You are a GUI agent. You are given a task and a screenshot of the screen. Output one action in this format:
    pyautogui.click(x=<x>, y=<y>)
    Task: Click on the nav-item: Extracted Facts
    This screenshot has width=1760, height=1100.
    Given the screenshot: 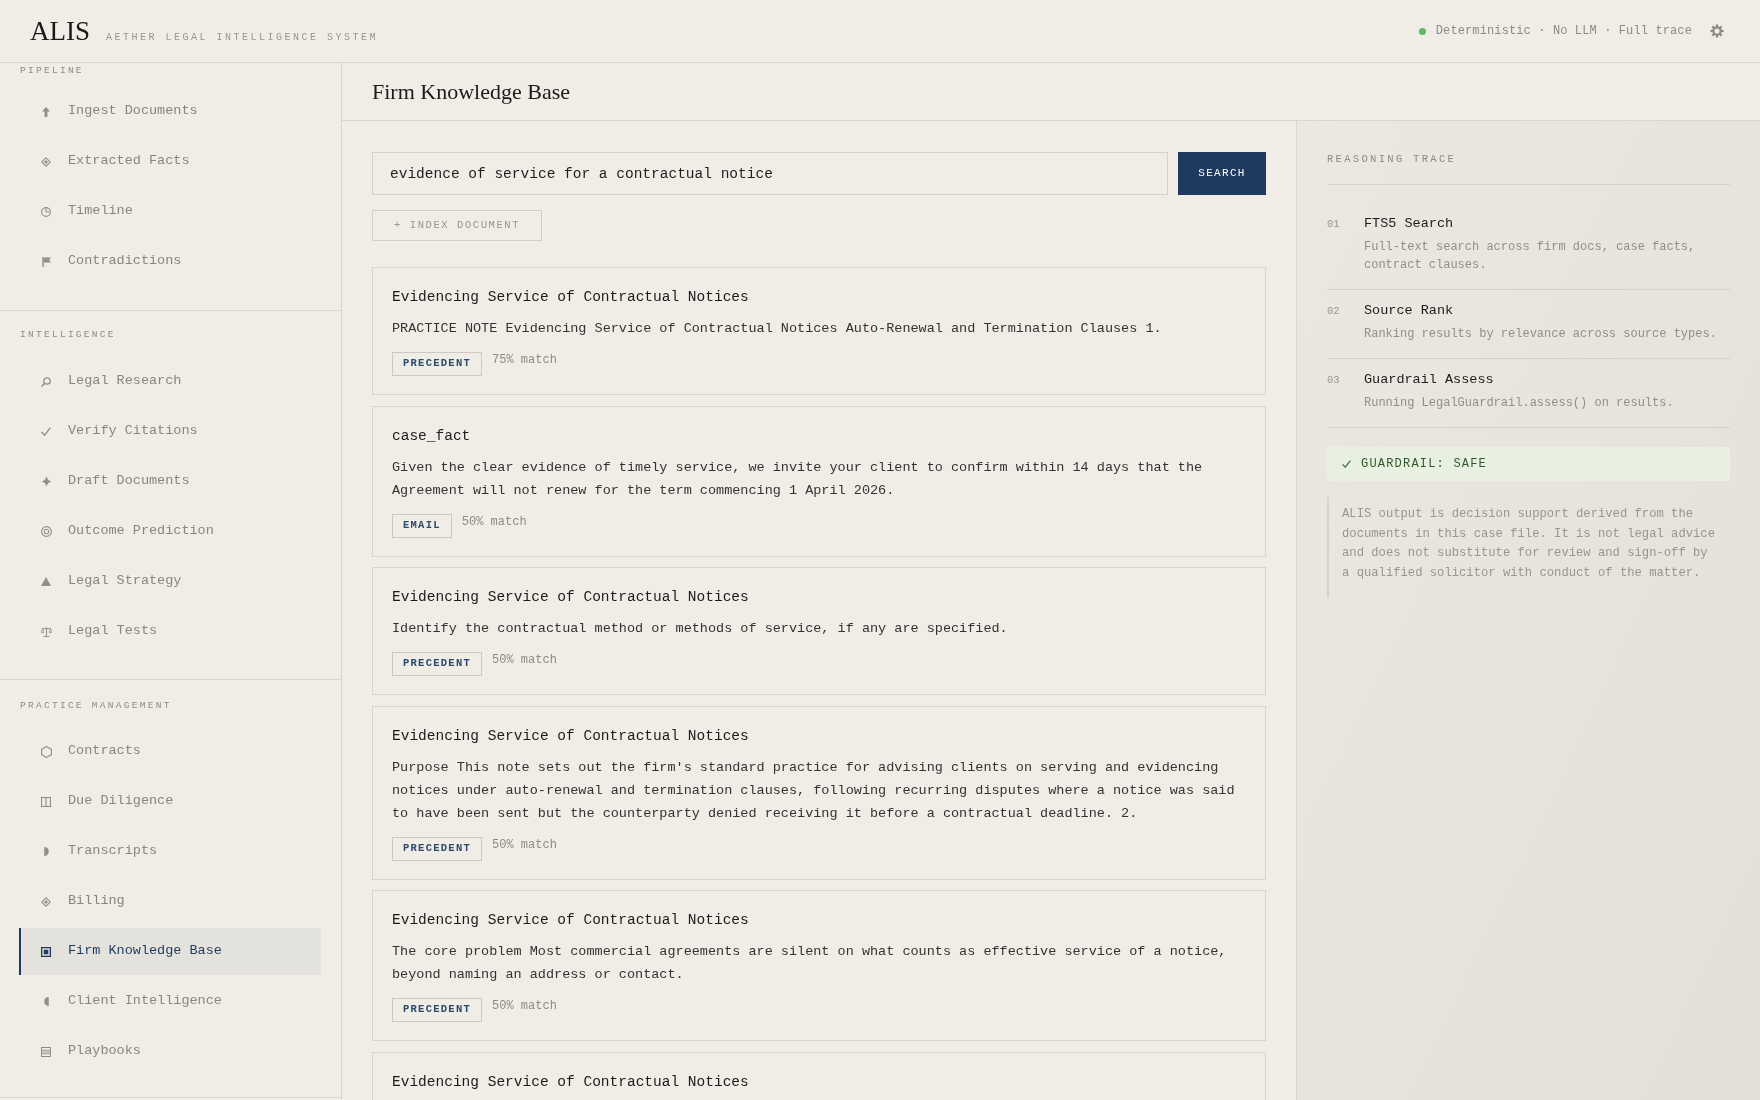 What is the action you would take?
    pyautogui.click(x=170, y=161)
    